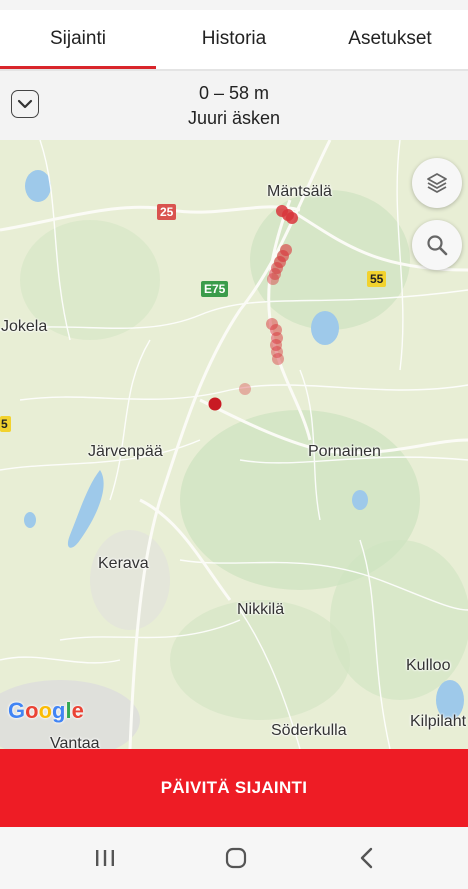 This screenshot has height=889, width=468. I want to click on search-button, so click(437, 245).